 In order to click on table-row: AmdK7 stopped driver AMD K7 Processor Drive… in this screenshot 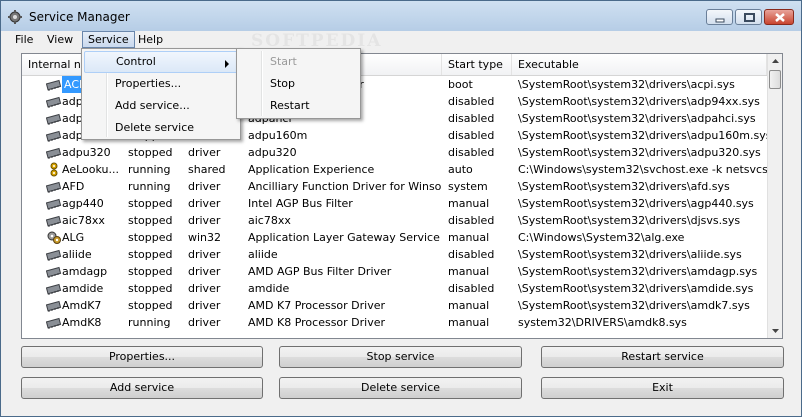, I will do `click(394, 305)`.